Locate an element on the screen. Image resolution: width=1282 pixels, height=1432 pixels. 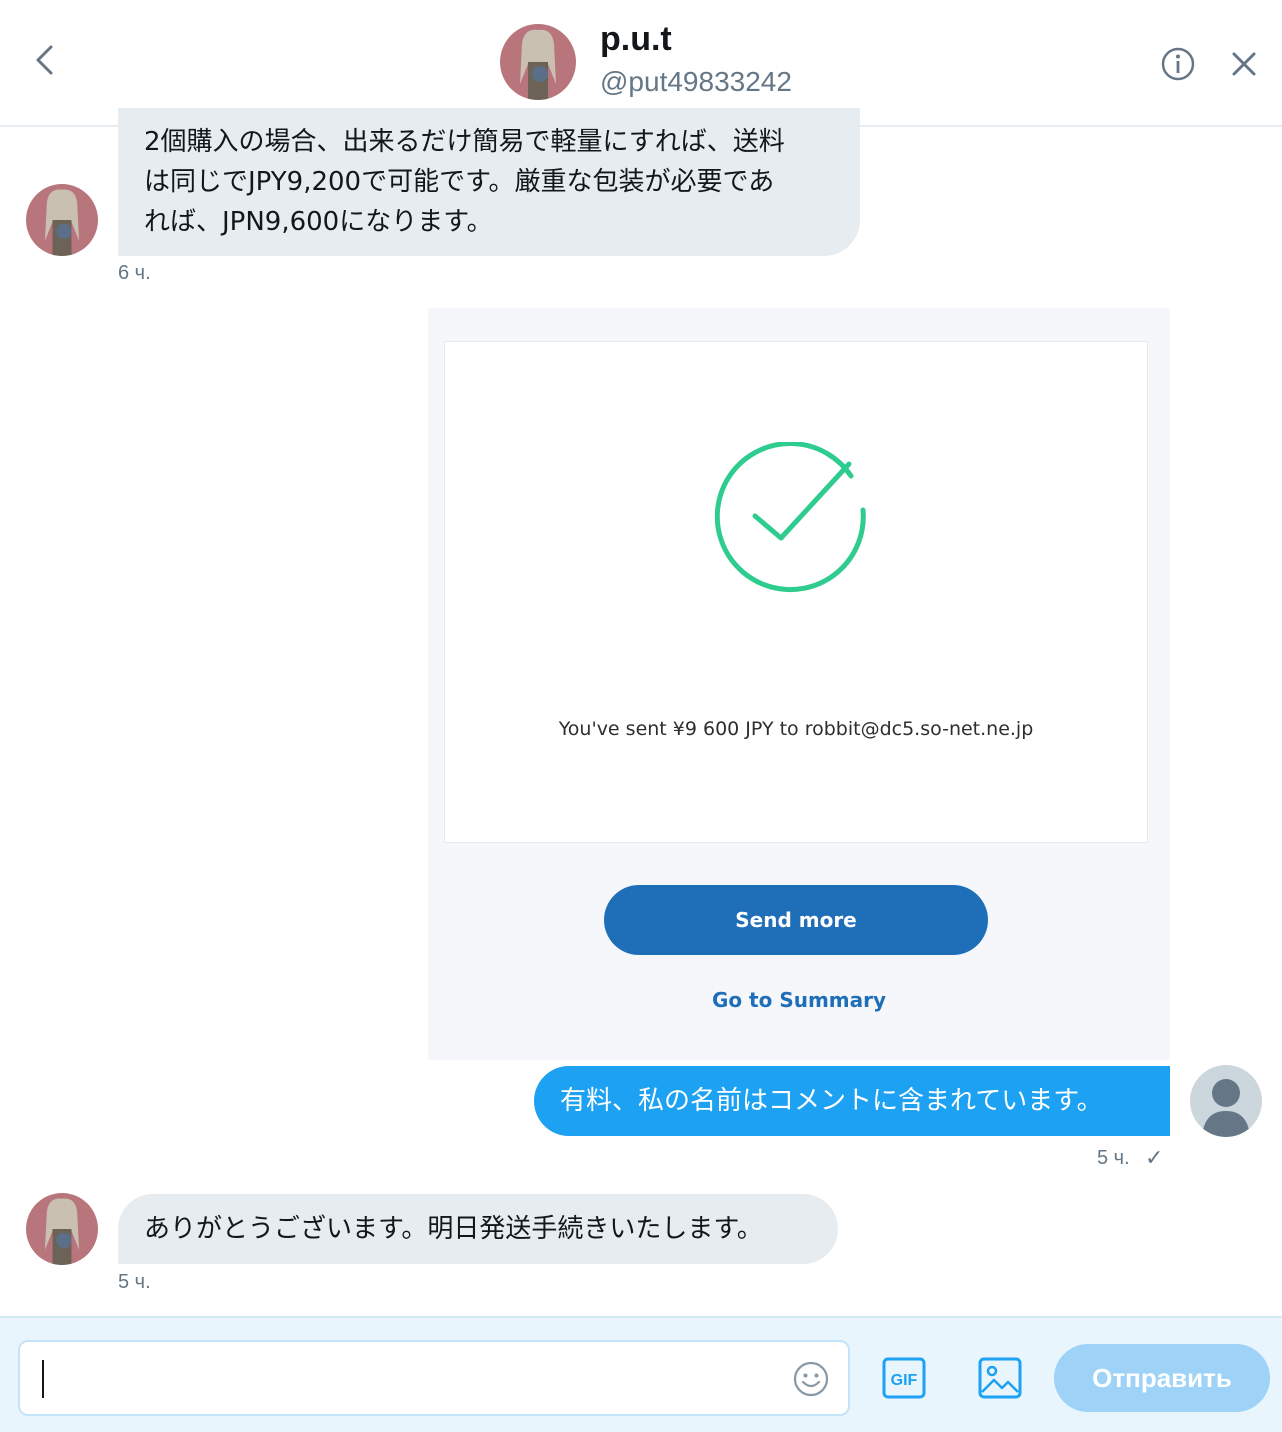
message-input is located at coordinates (434, 1378).